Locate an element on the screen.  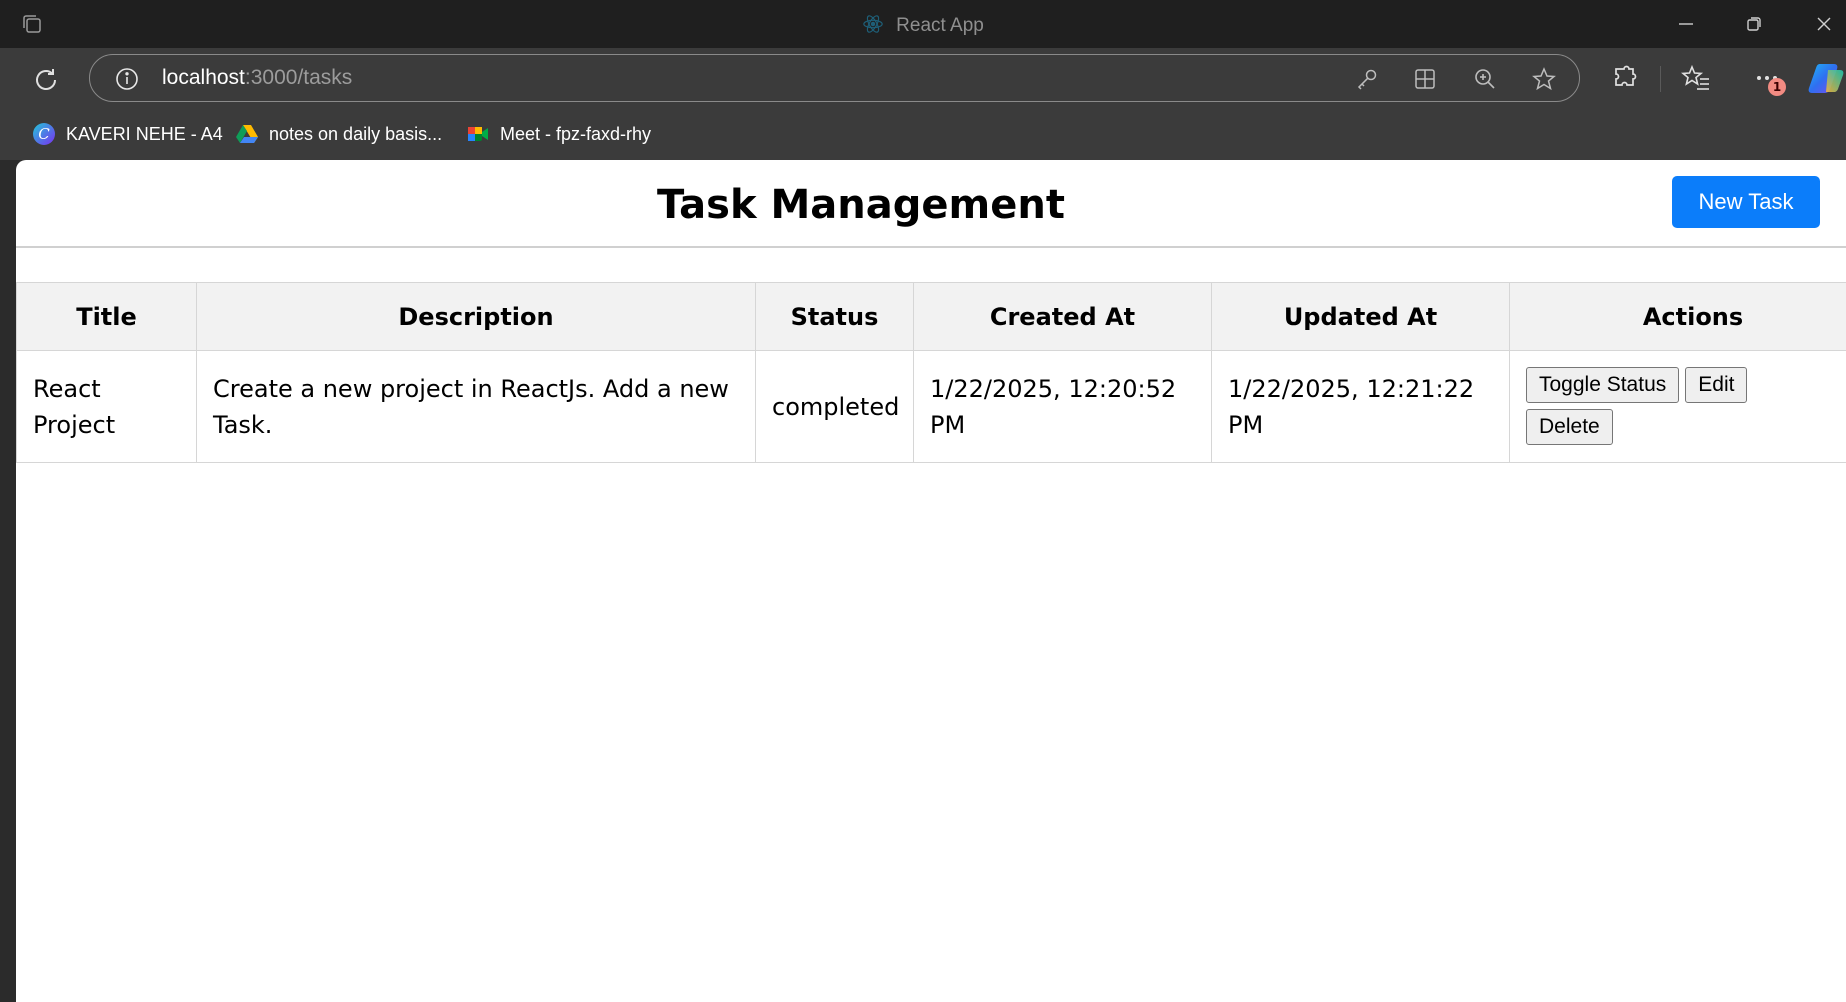
bookmark-label: KAVERI NEHE - A4 is located at coordinates (144, 133).